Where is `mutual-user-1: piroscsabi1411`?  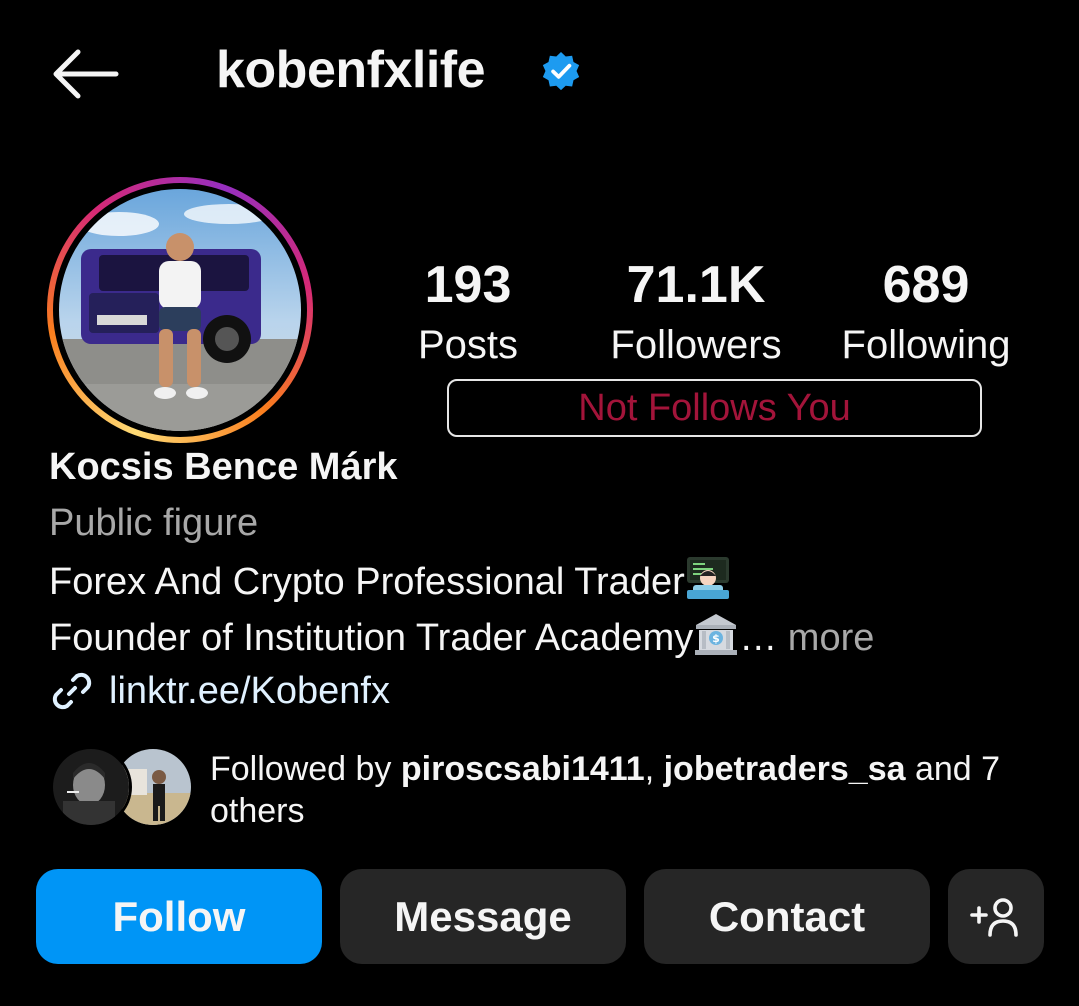
mutual-user-1: piroscsabi1411 is located at coordinates (523, 769).